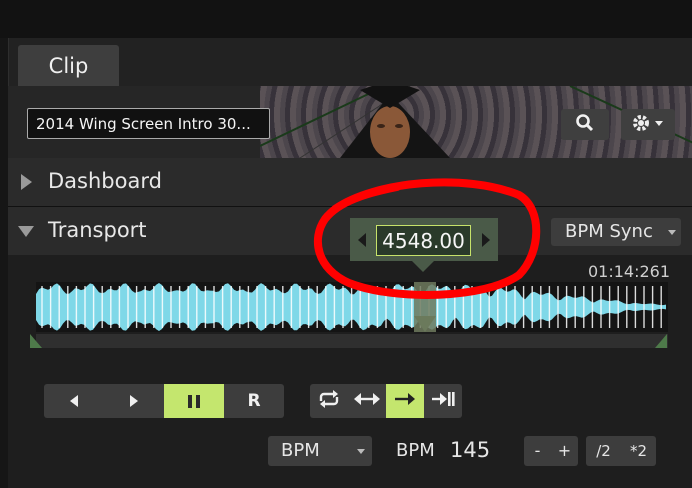  I want to click on playhead-handle, so click(425, 324).